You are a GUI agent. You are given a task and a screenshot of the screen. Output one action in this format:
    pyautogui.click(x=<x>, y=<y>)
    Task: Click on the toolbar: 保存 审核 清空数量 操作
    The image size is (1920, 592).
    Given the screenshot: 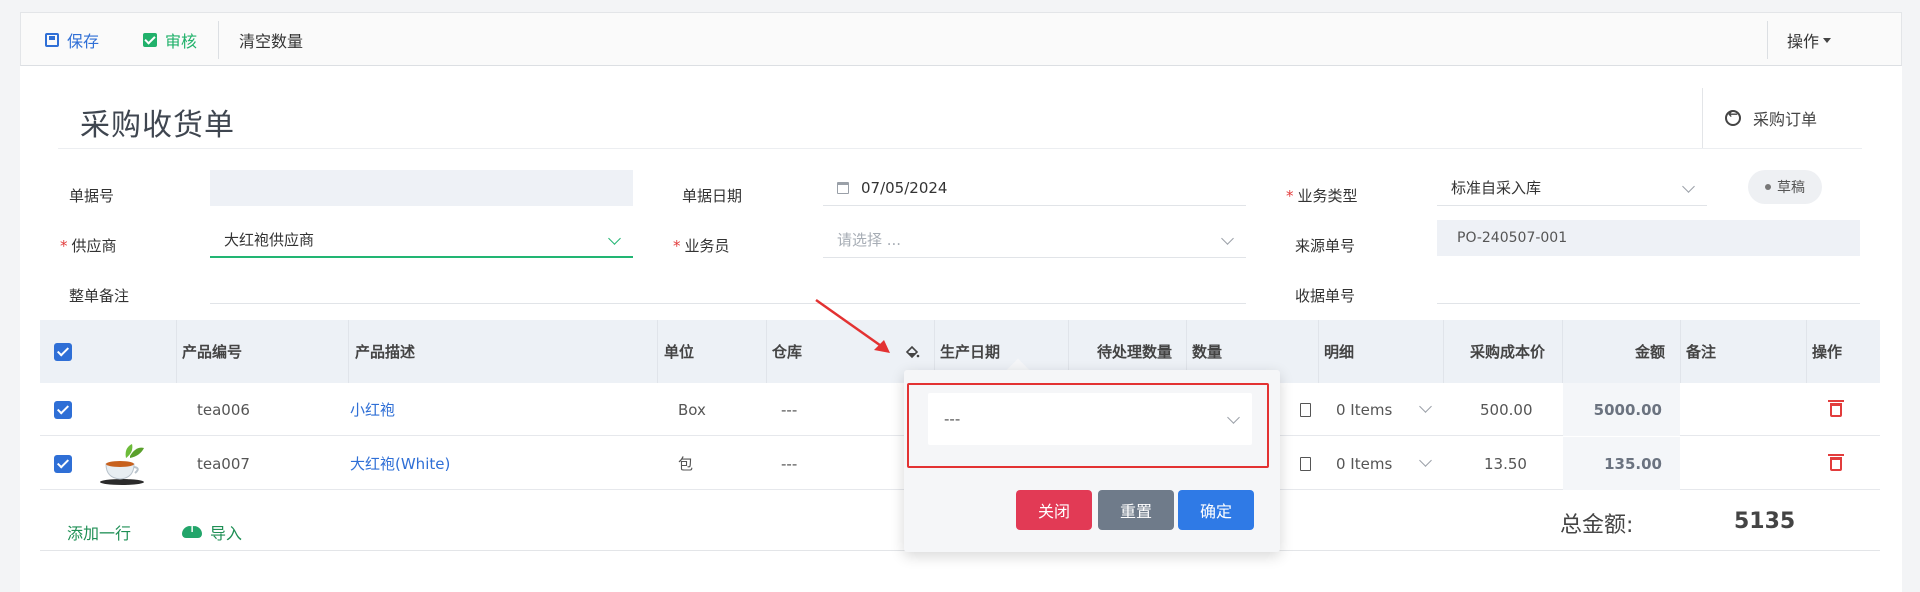 What is the action you would take?
    pyautogui.click(x=961, y=39)
    